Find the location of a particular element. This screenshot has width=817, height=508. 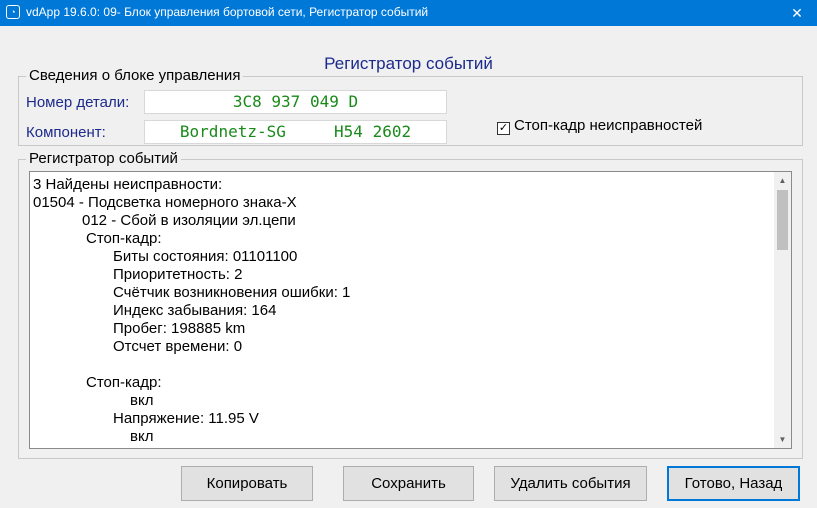

log-line: Индекс забывания: 164 is located at coordinates (195, 310).